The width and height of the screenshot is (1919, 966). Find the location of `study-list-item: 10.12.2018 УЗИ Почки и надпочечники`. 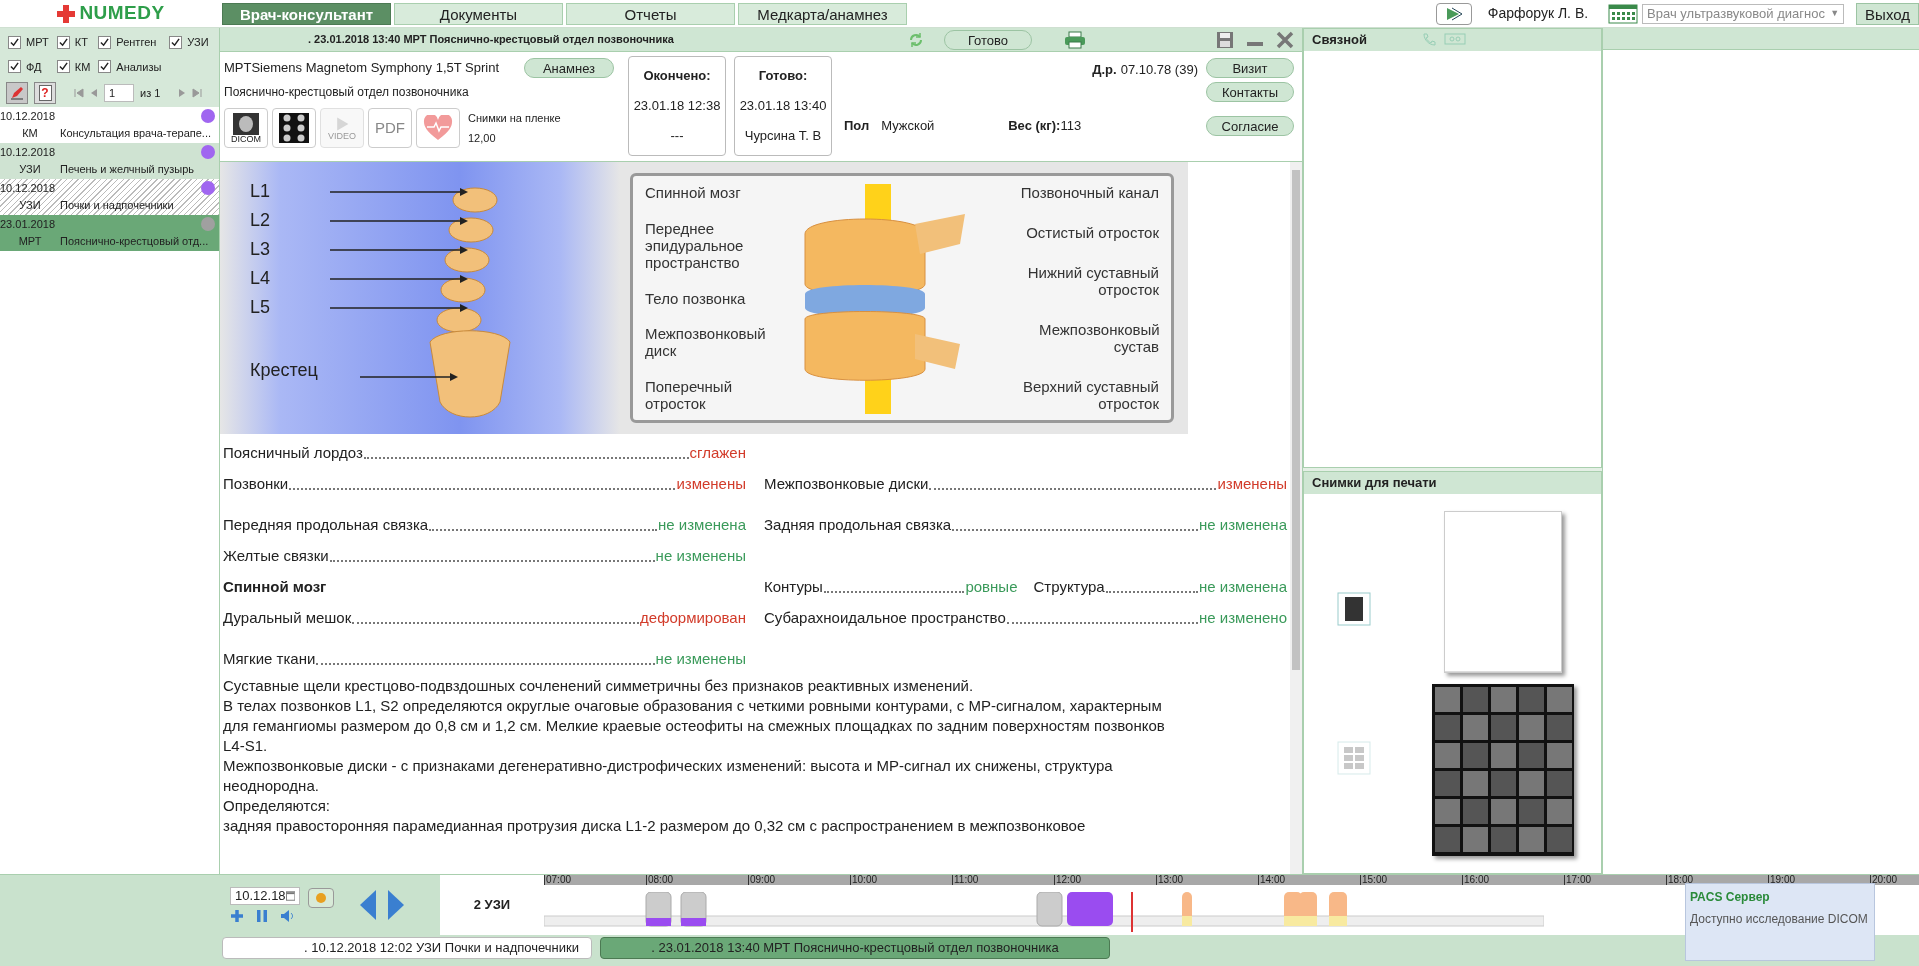

study-list-item: 10.12.2018 УЗИ Почки и надпочечники is located at coordinates (109, 197).